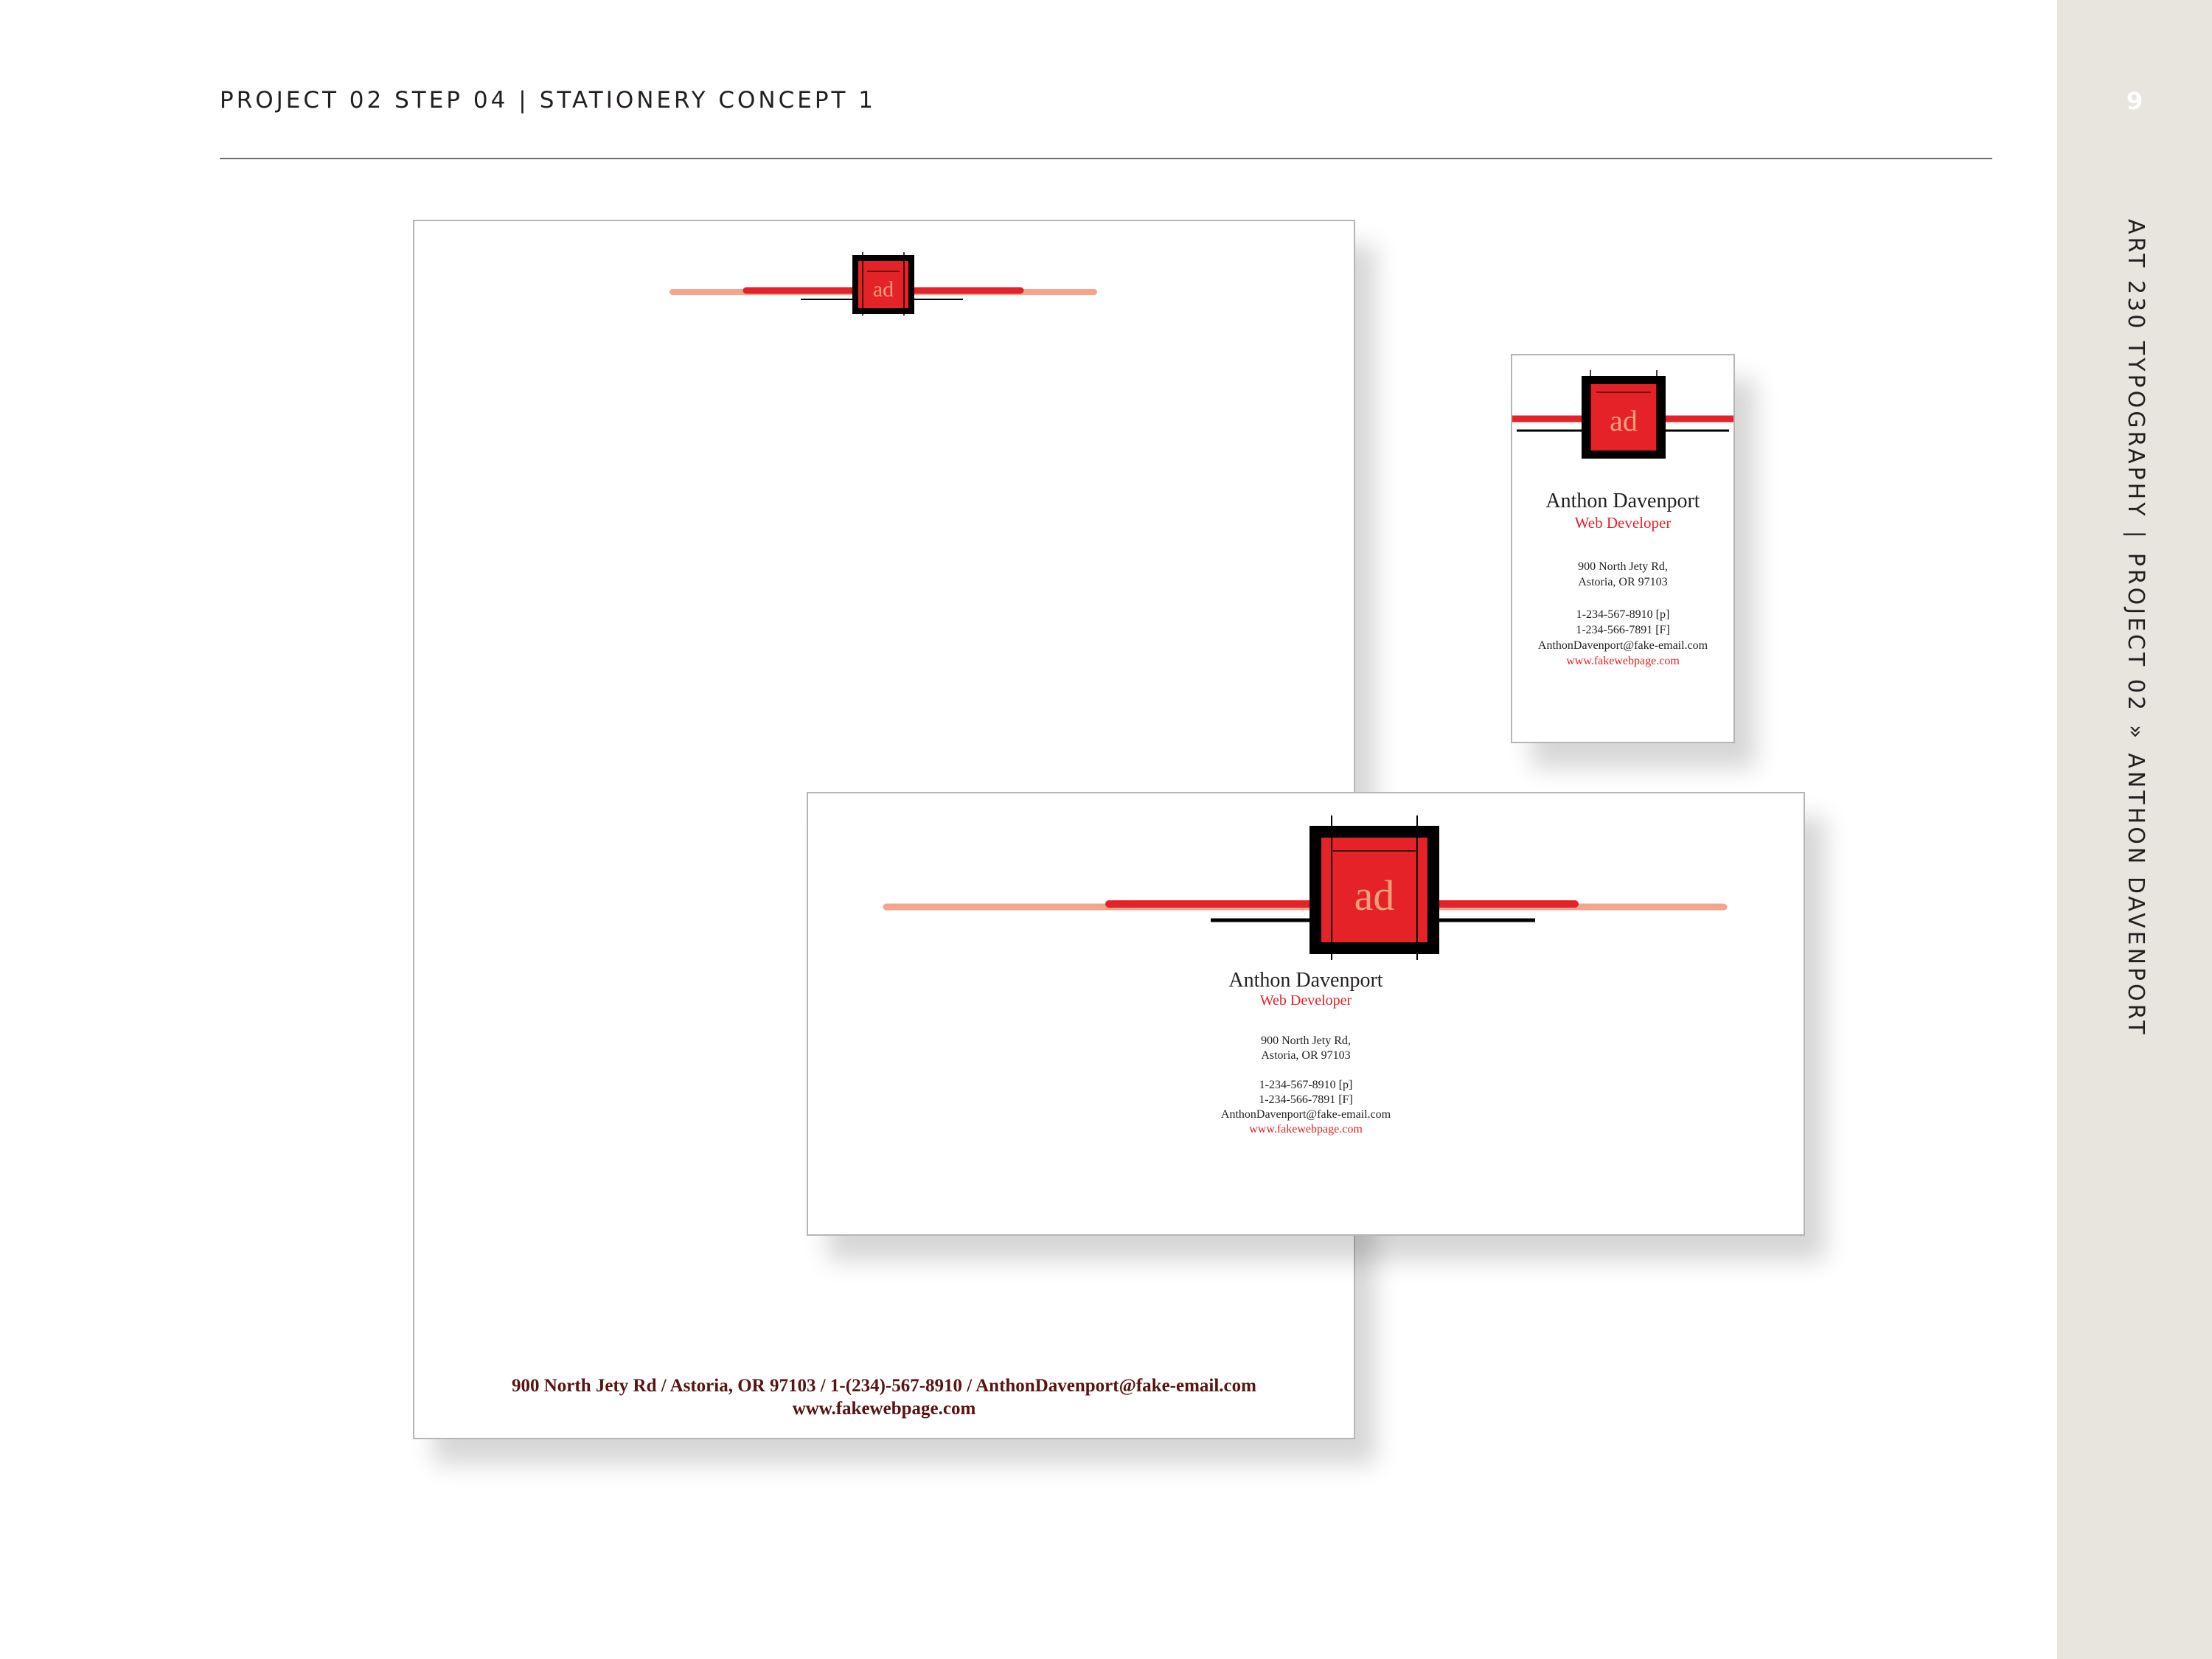 This screenshot has width=2212, height=1659. What do you see at coordinates (1305, 1000) in the screenshot?
I see `envelope-role: Web Developer` at bounding box center [1305, 1000].